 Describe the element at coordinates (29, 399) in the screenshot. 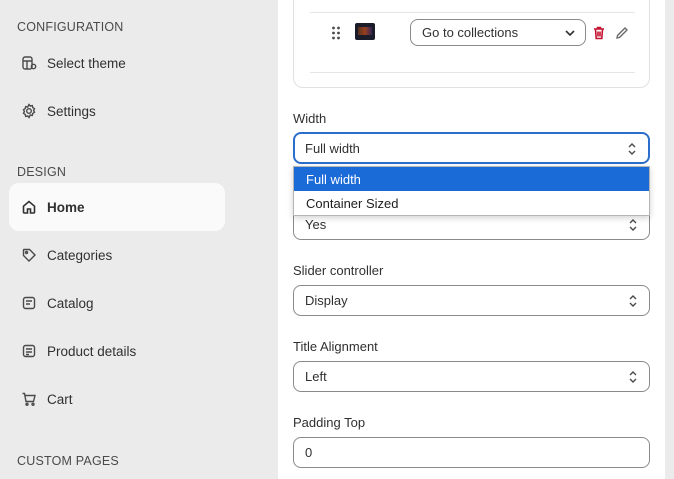

I see `cart-icon` at that location.